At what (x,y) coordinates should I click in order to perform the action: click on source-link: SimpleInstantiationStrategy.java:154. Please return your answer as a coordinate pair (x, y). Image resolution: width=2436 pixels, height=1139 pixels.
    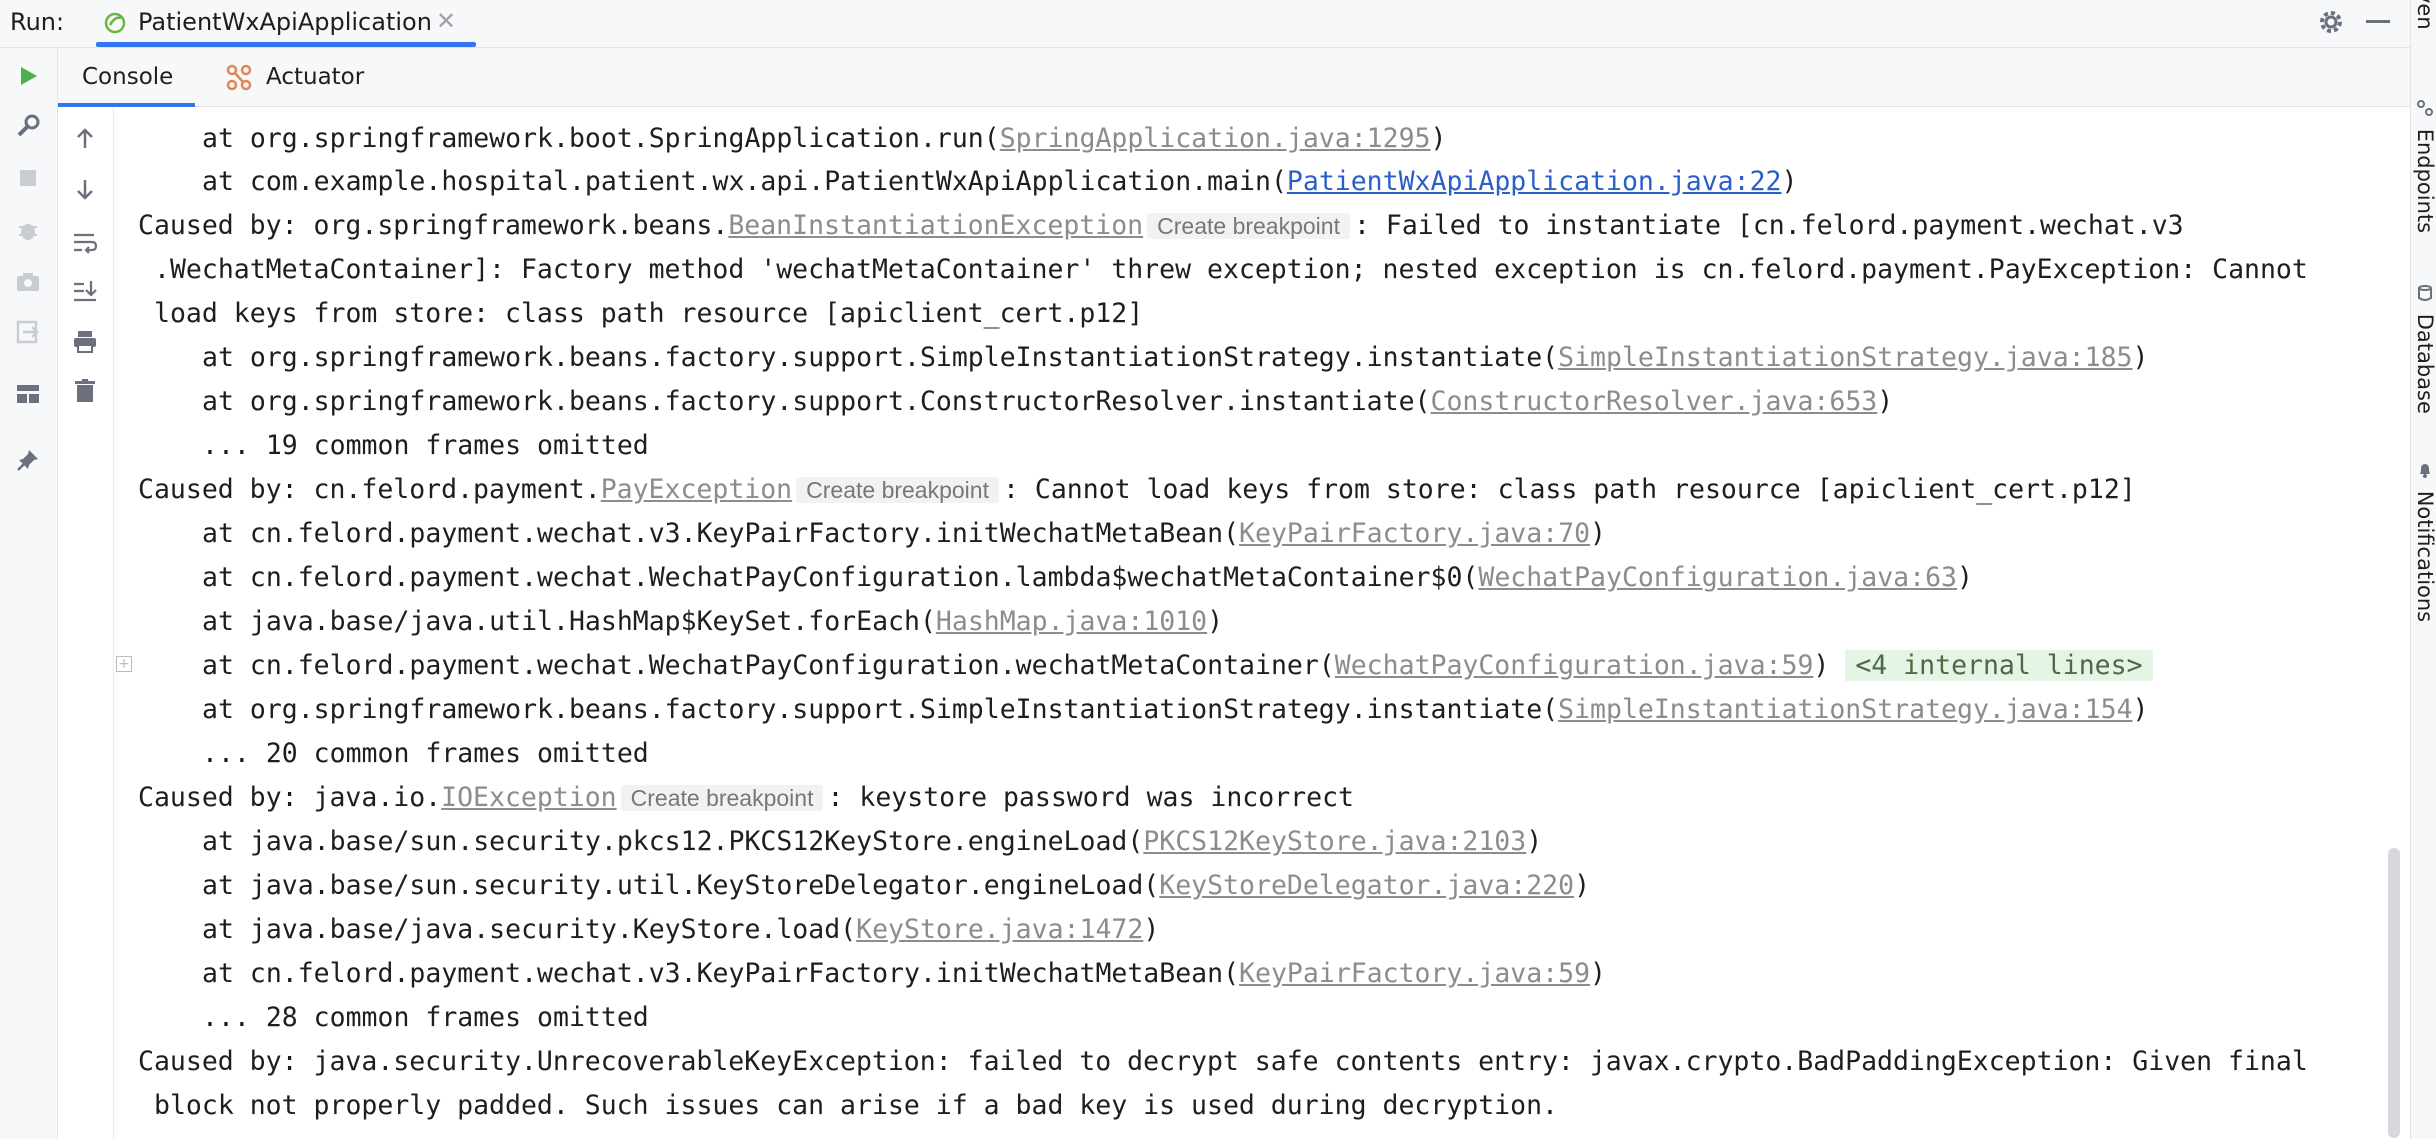
    Looking at the image, I should click on (1845, 709).